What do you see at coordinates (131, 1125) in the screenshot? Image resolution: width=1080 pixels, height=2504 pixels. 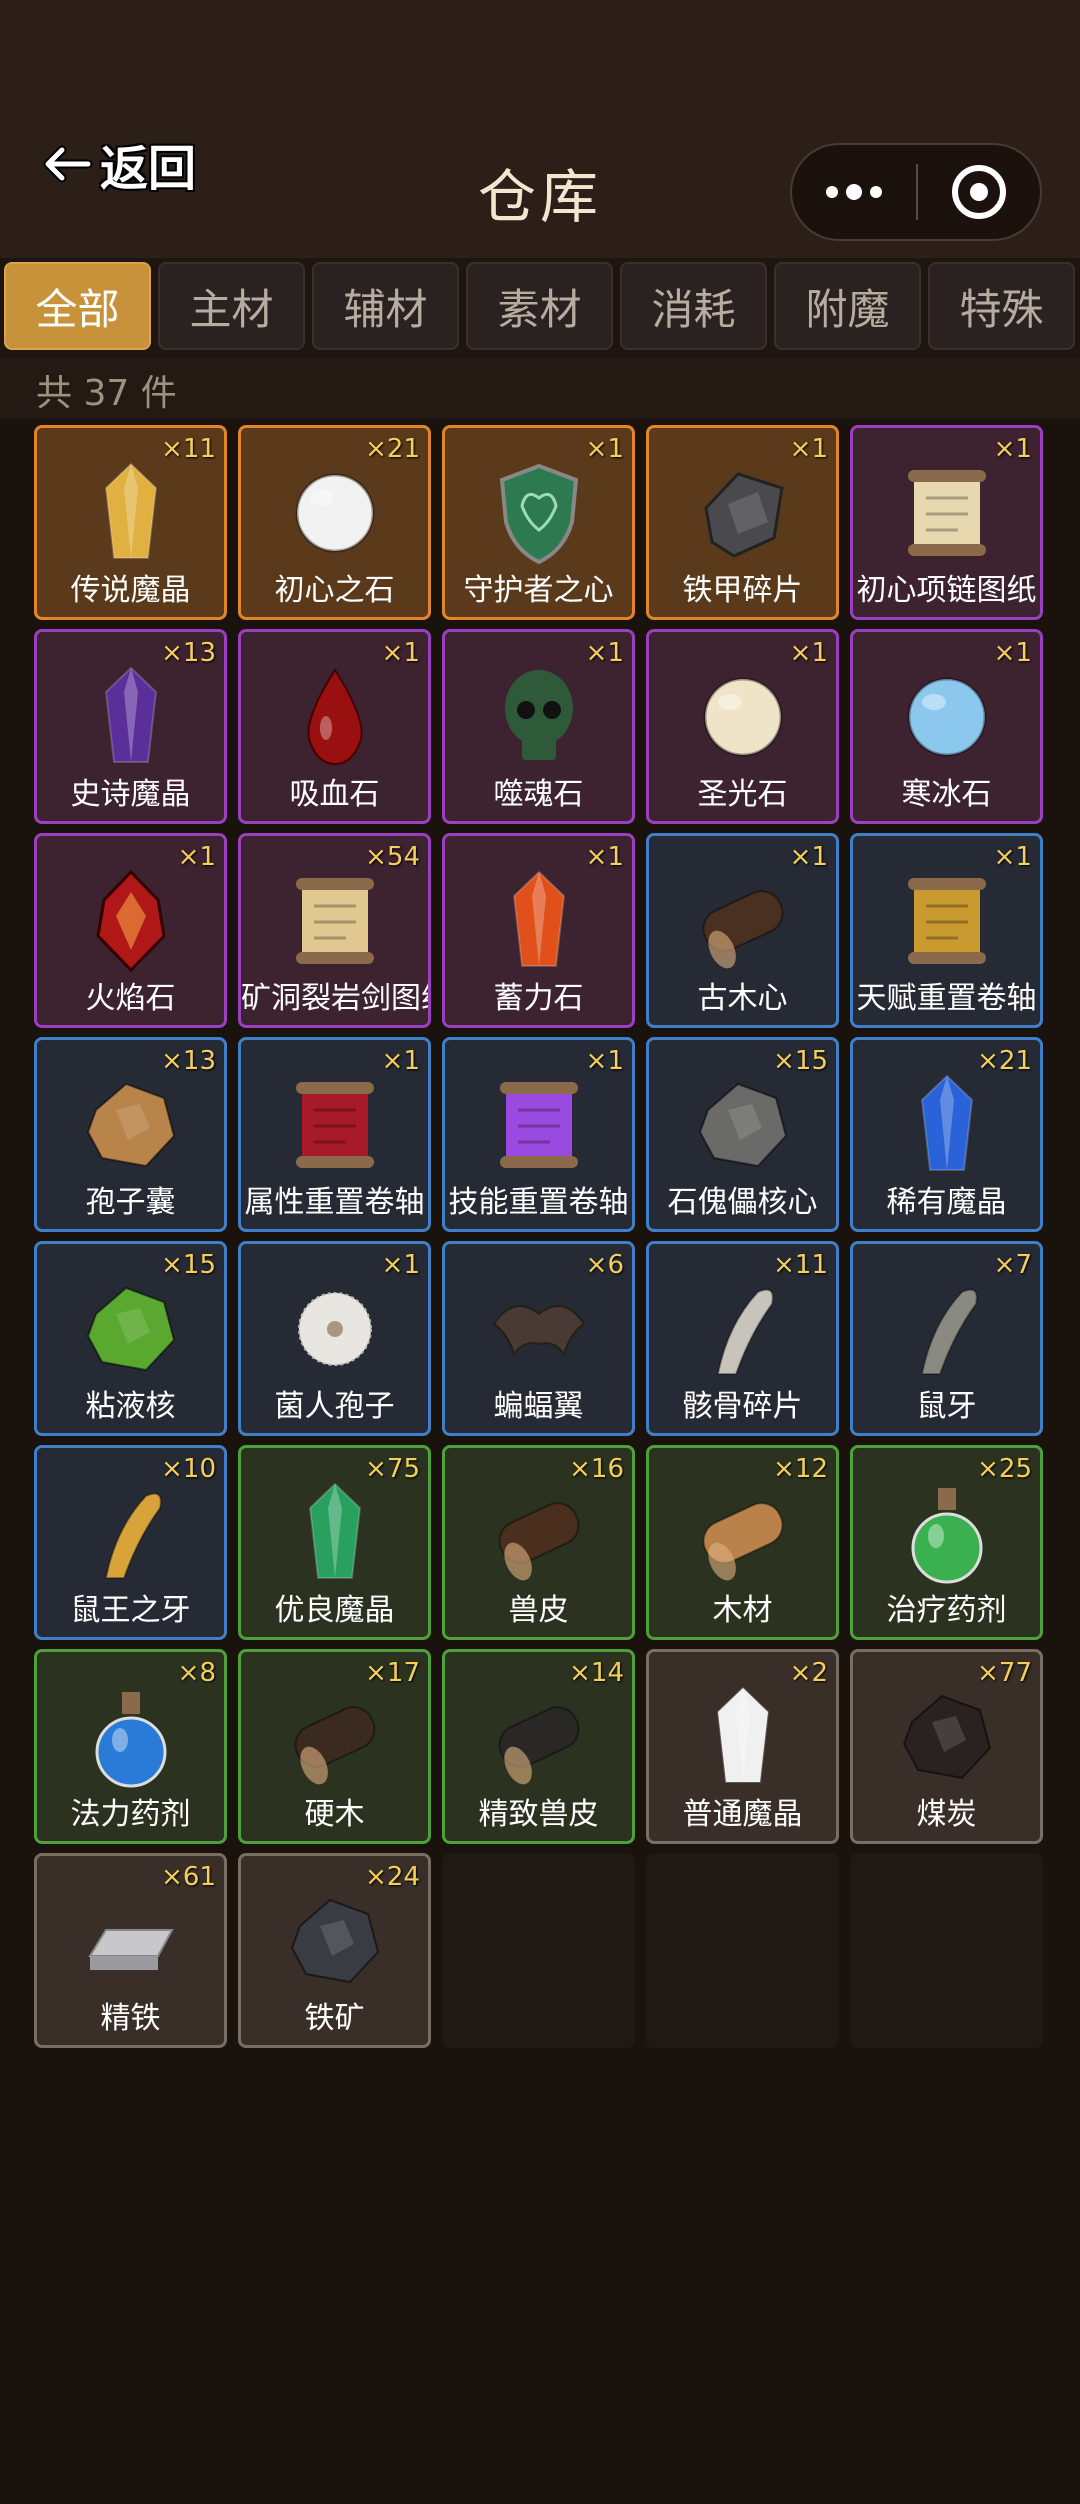 I see `spore-sac-icon` at bounding box center [131, 1125].